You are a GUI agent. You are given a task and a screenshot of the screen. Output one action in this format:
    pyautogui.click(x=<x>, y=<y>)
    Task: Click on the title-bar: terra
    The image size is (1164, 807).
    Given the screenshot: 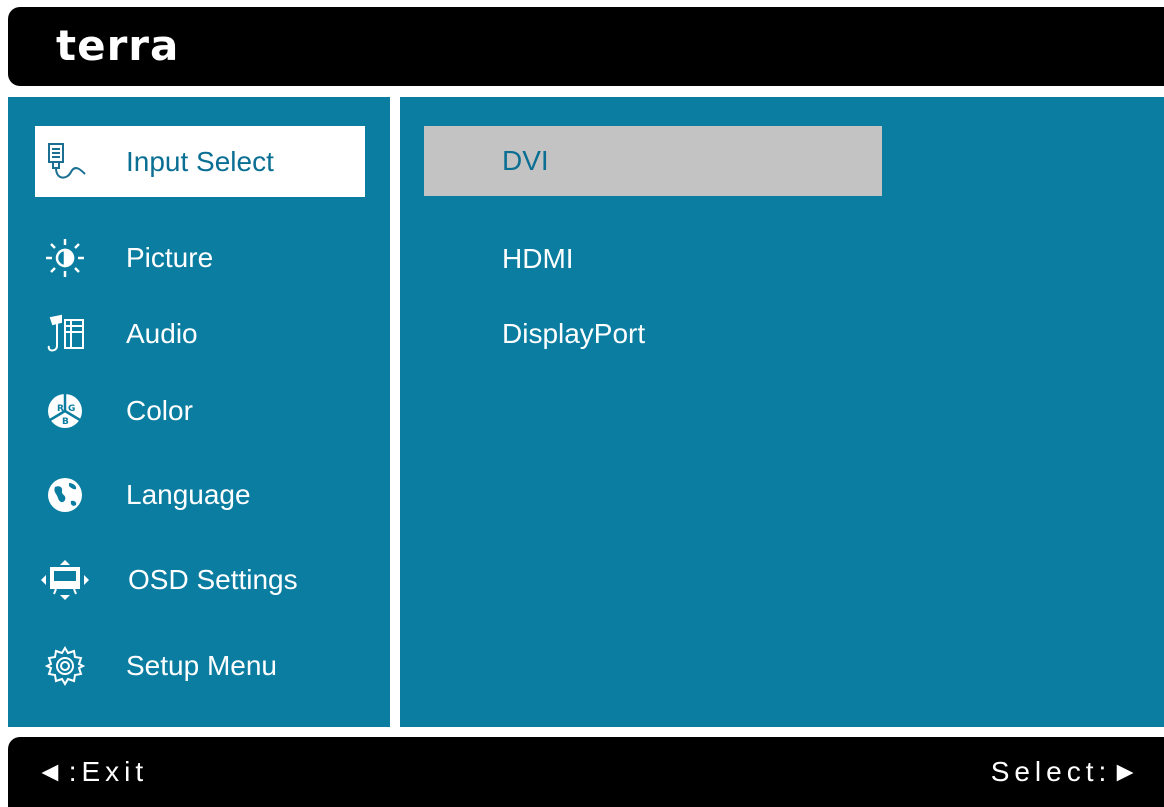 What is the action you would take?
    pyautogui.click(x=586, y=46)
    